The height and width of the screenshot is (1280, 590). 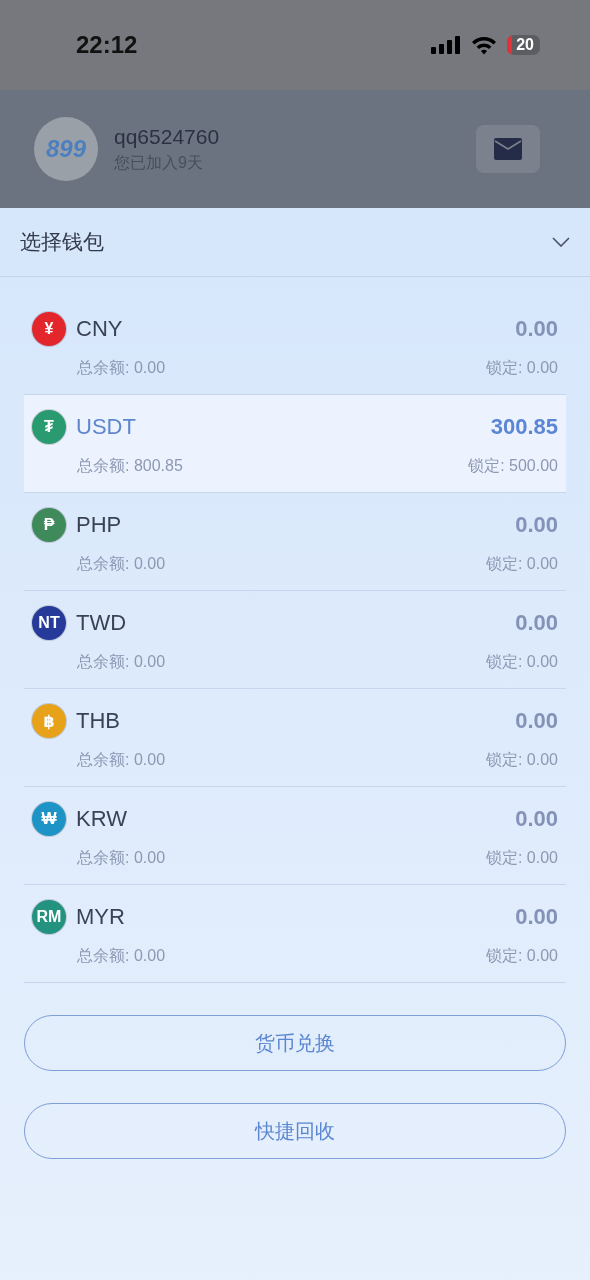 What do you see at coordinates (101, 819) in the screenshot?
I see `currency-code: KRW` at bounding box center [101, 819].